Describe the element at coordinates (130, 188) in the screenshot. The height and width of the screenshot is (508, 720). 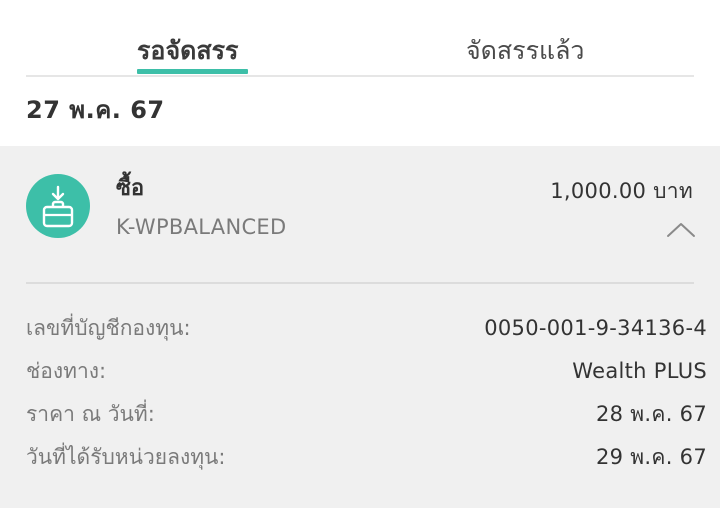
I see `transaction-type: ซื้อ` at that location.